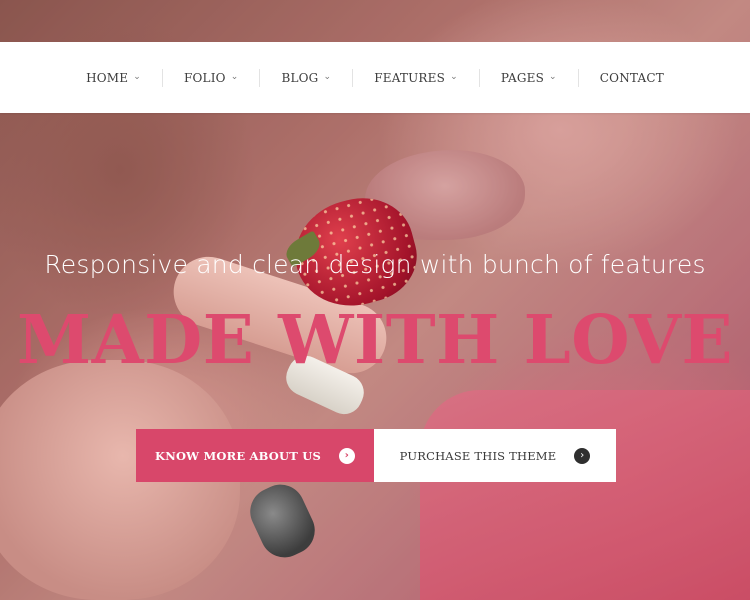 The image size is (750, 600). I want to click on nav-label: FEATURES, so click(410, 77).